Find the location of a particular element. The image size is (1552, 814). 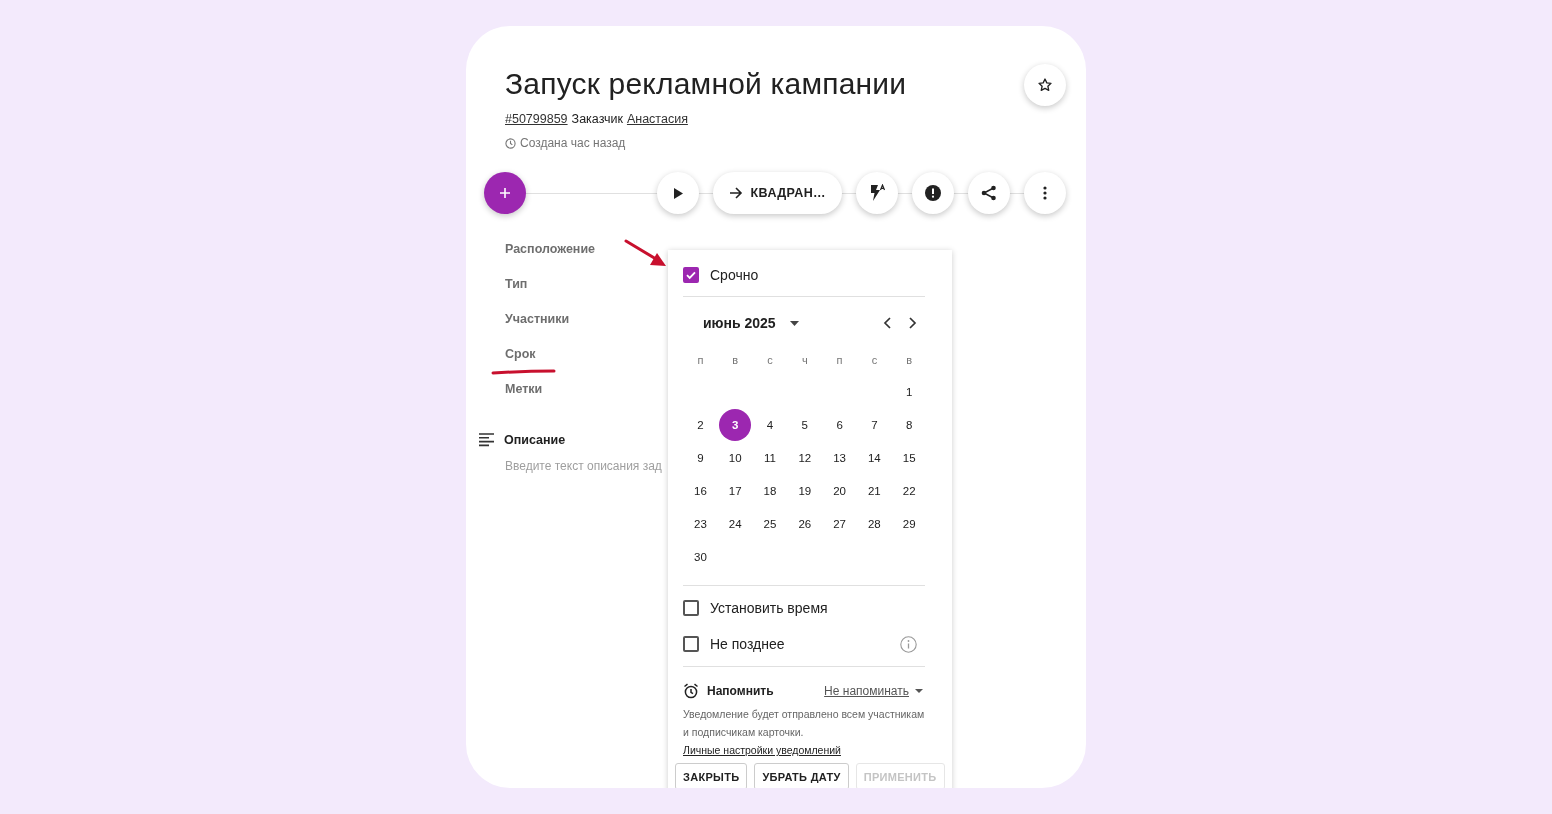

calendar-day: 19 is located at coordinates (804, 490).